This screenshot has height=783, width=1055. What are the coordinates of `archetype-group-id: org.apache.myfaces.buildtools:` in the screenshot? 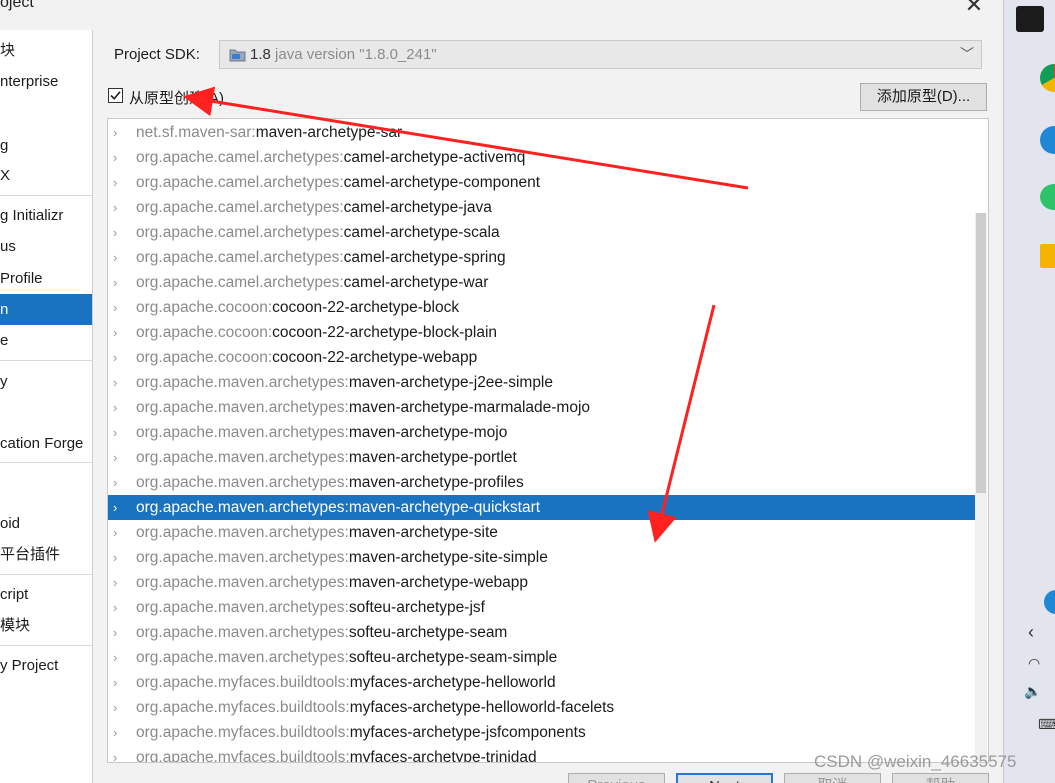 It's located at (243, 732).